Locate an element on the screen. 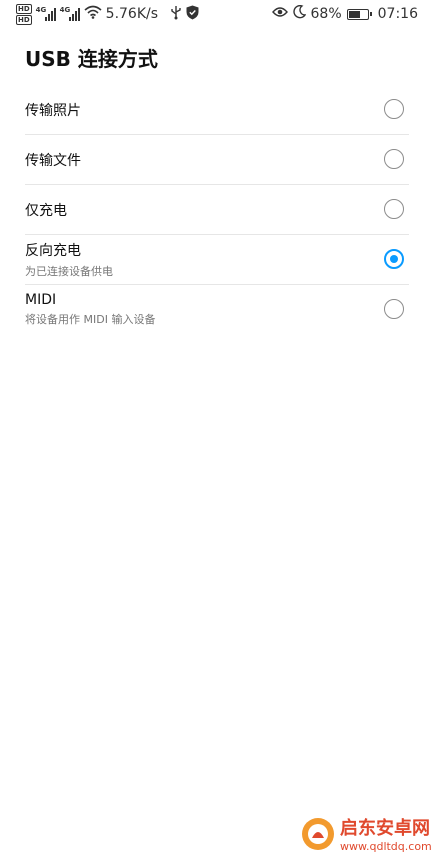 This screenshot has width=434, height=866. usb-option-transfer-files: 传输文件 is located at coordinates (217, 160).